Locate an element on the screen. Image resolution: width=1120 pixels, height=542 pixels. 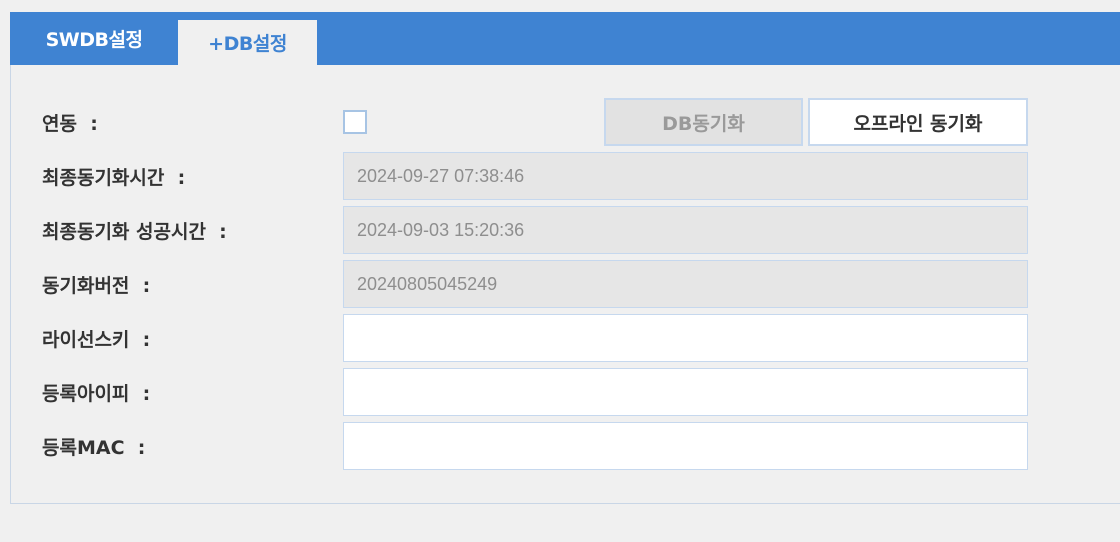
offline-sync-button: 오프라인 동기화 is located at coordinates (918, 122).